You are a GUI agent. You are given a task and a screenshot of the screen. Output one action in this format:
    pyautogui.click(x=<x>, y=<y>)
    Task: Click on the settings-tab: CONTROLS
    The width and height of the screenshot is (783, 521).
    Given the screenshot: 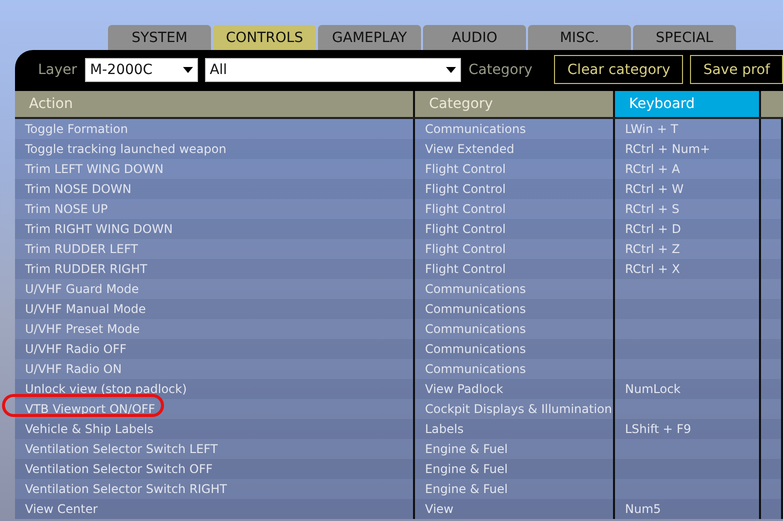 What is the action you would take?
    pyautogui.click(x=264, y=37)
    